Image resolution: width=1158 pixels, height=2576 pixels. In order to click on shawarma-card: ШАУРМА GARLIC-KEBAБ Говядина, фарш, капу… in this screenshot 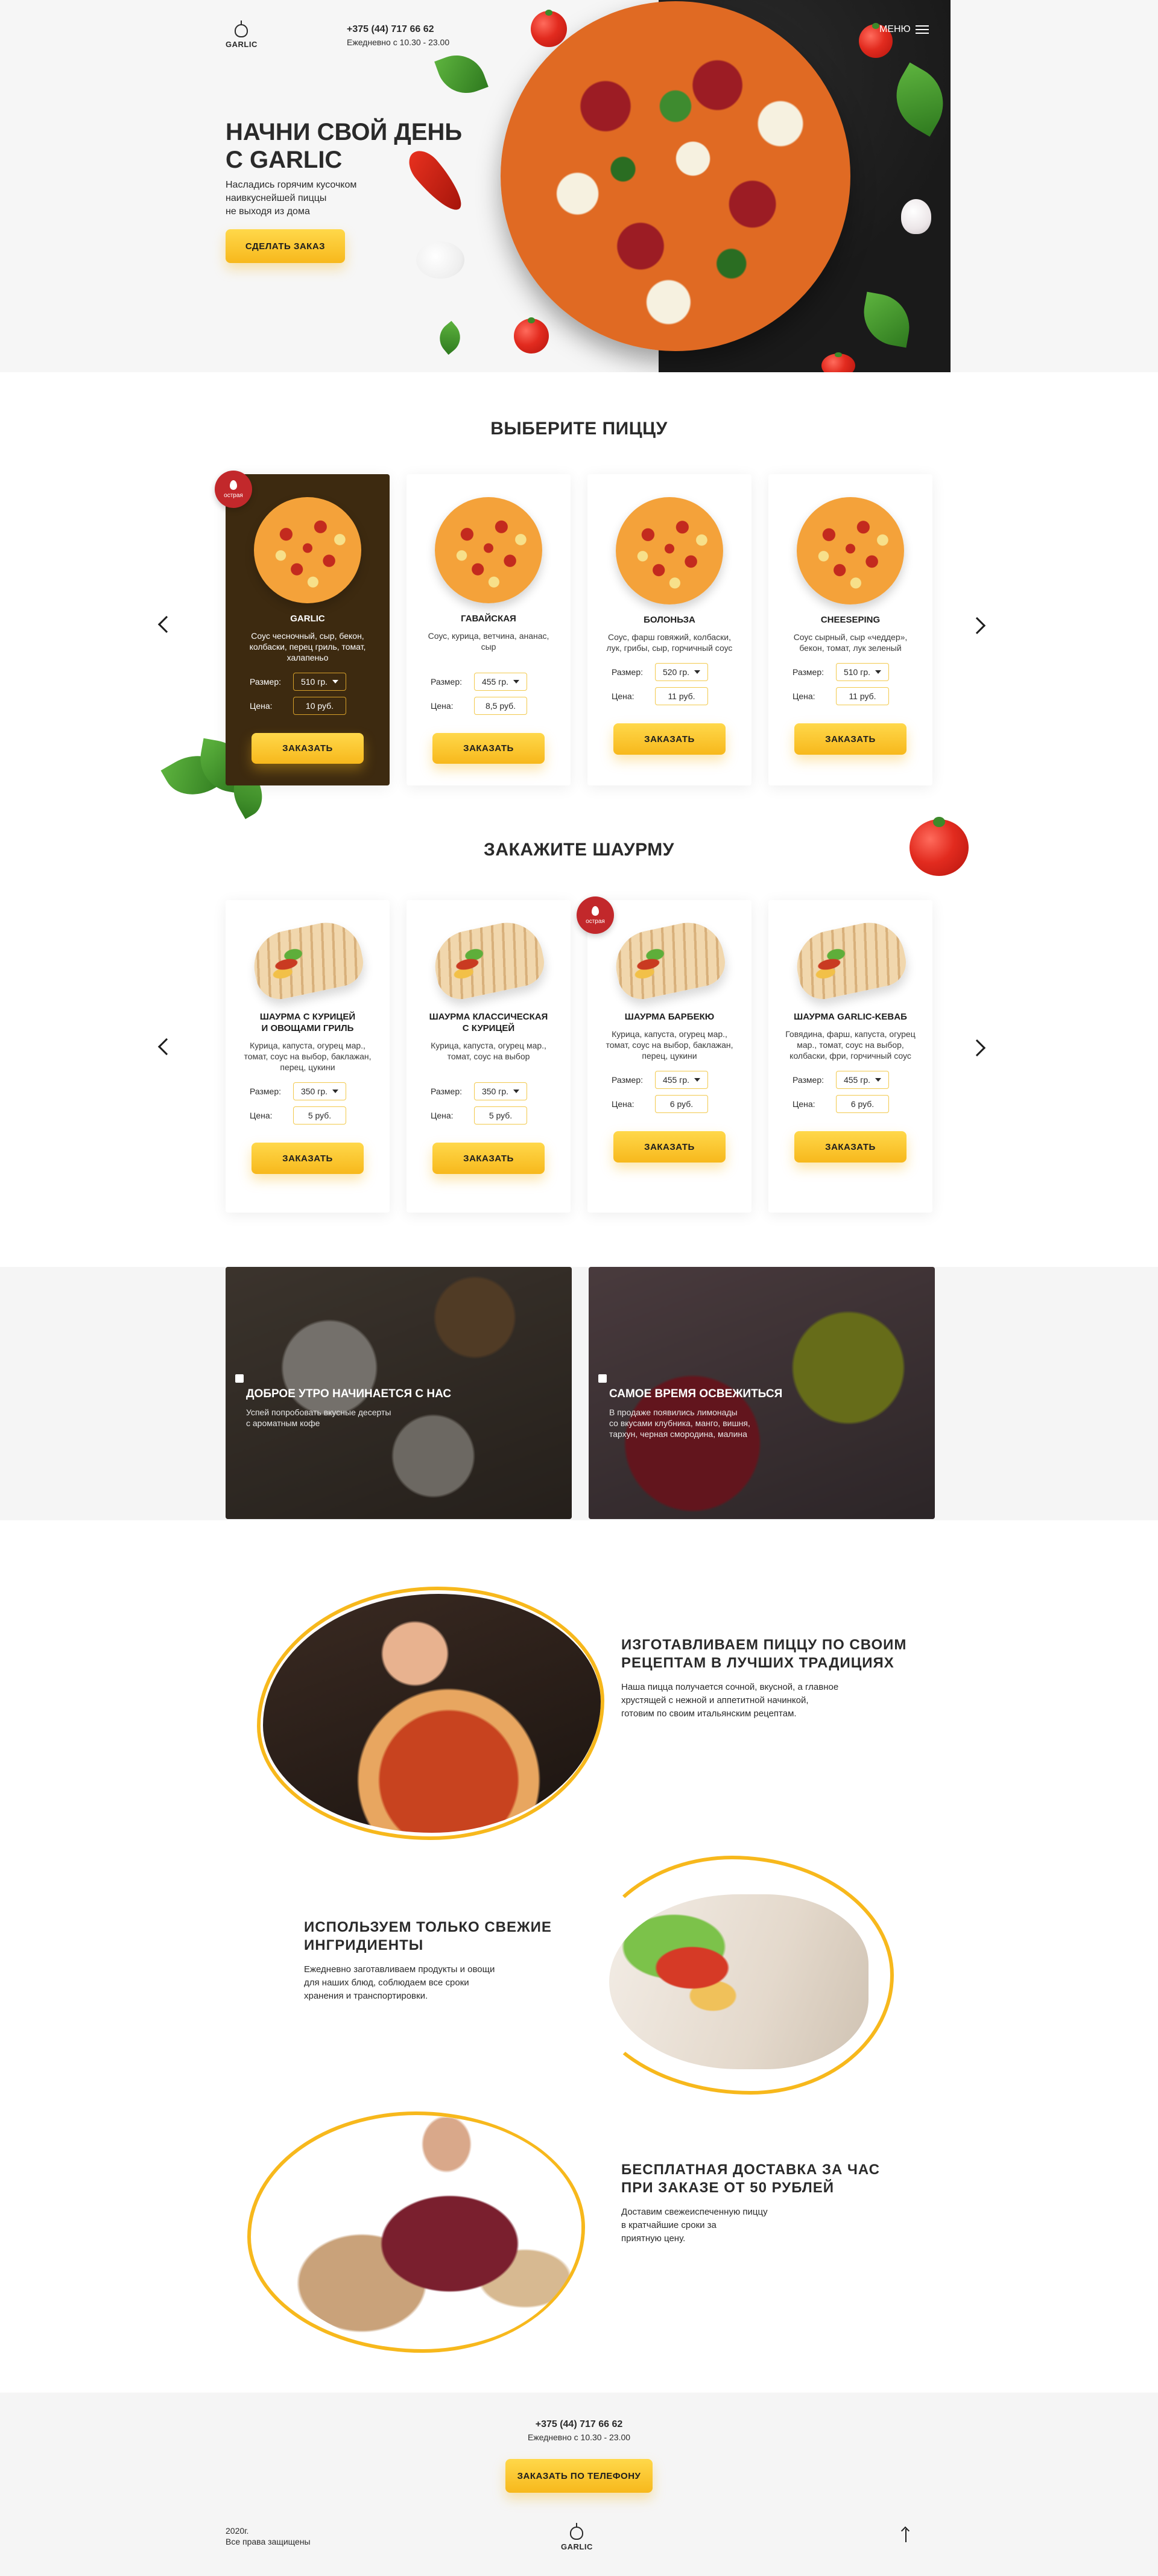, I will do `click(850, 1056)`.